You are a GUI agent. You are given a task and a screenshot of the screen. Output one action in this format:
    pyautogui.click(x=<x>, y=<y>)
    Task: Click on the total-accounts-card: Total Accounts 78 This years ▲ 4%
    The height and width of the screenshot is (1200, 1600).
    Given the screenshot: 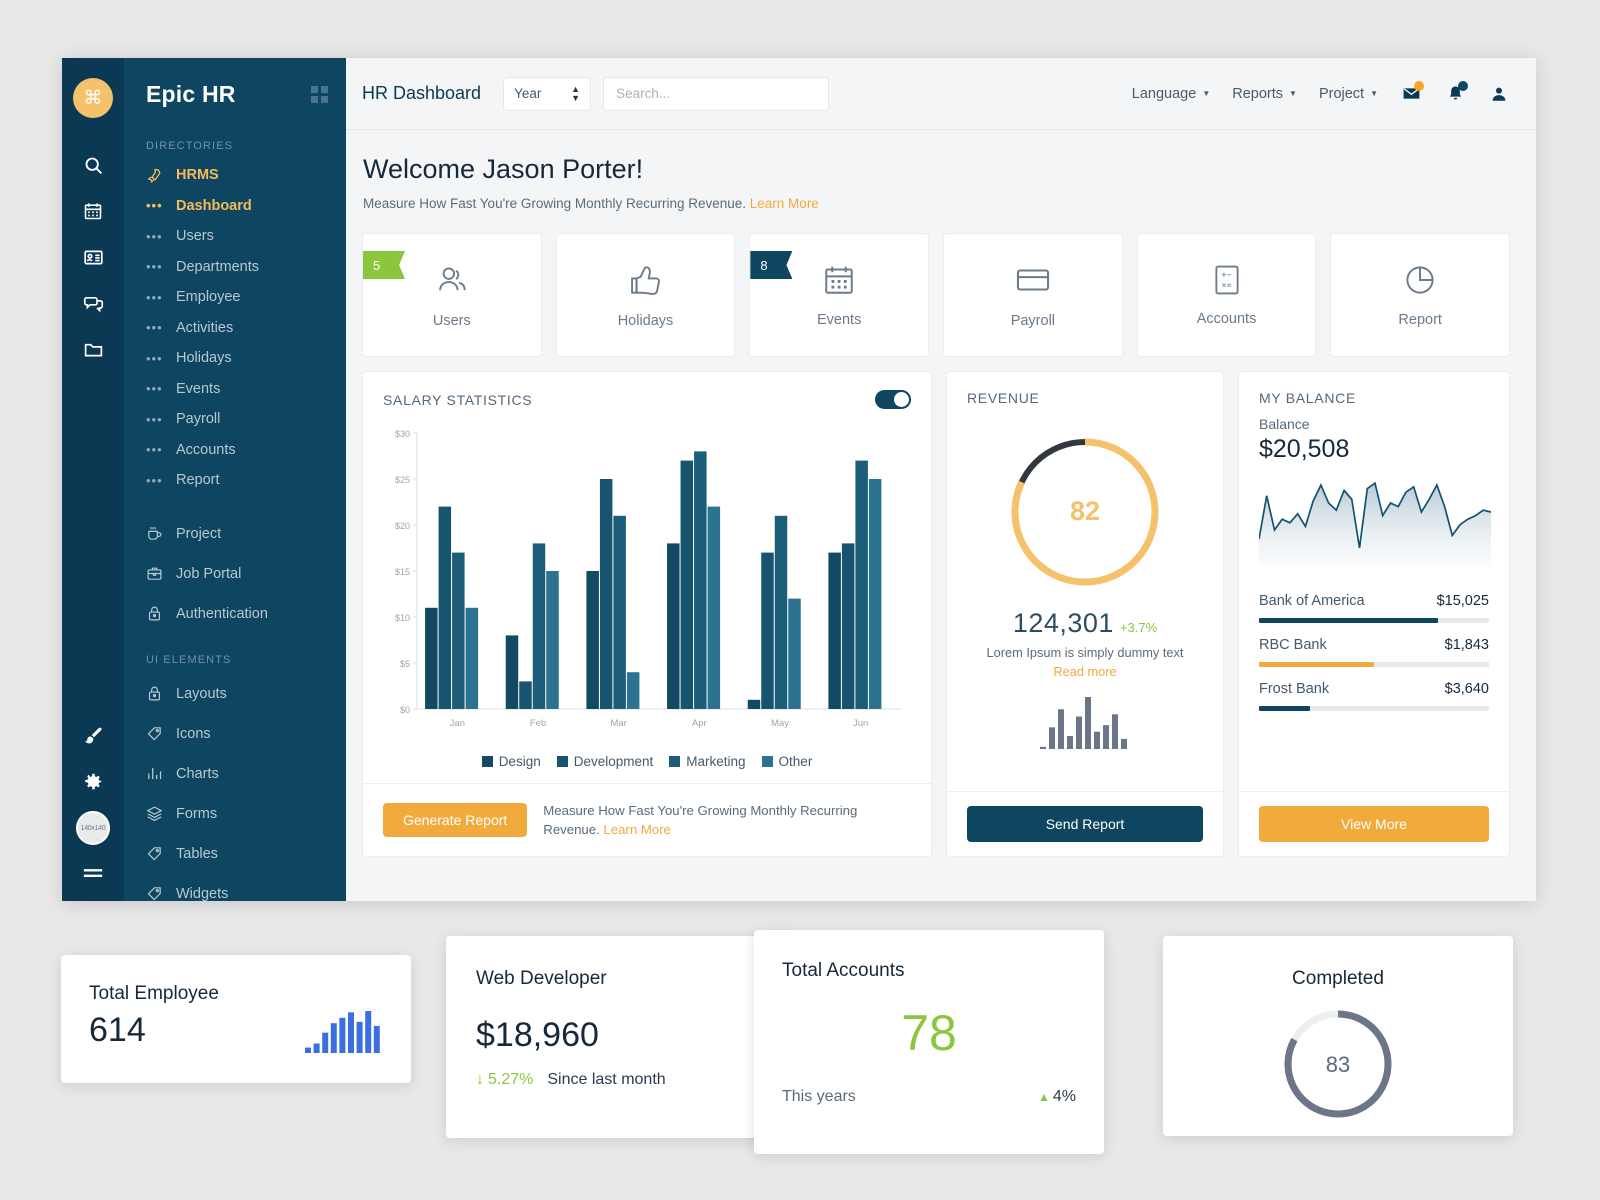 What is the action you would take?
    pyautogui.click(x=929, y=1042)
    